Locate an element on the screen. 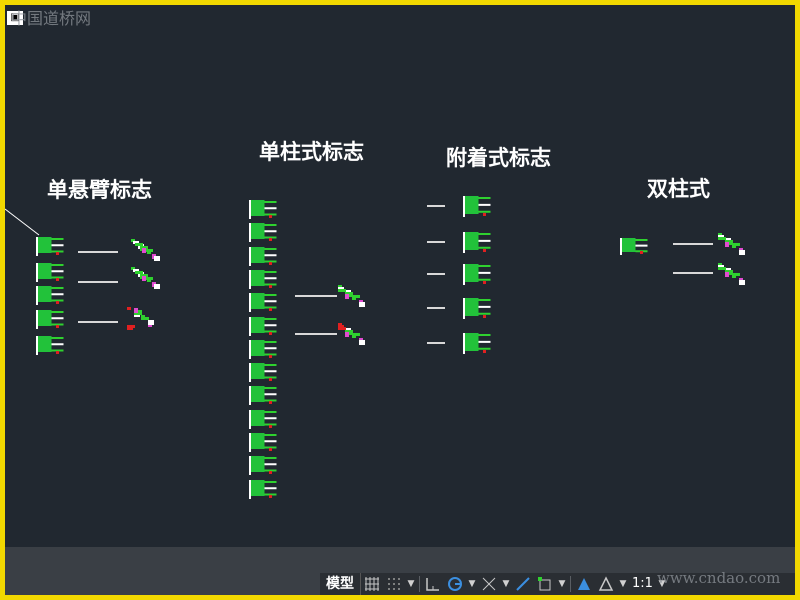  lineweight-icon is located at coordinates (523, 584).